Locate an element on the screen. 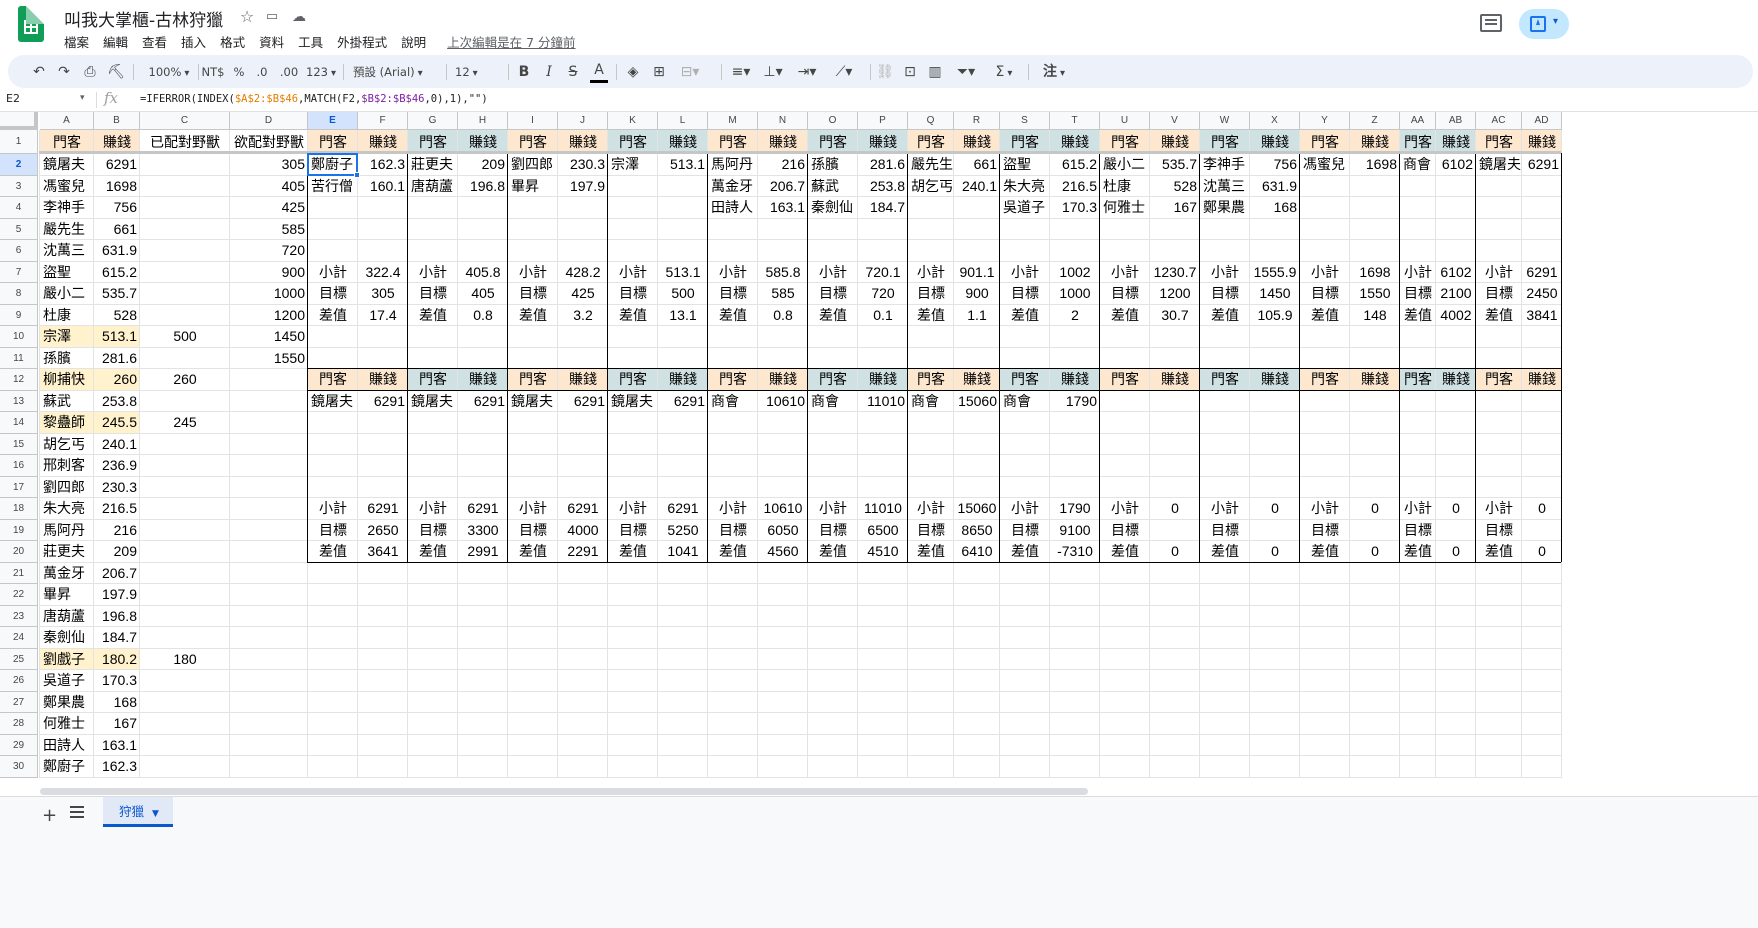  cell: 184.7 is located at coordinates (117, 638).